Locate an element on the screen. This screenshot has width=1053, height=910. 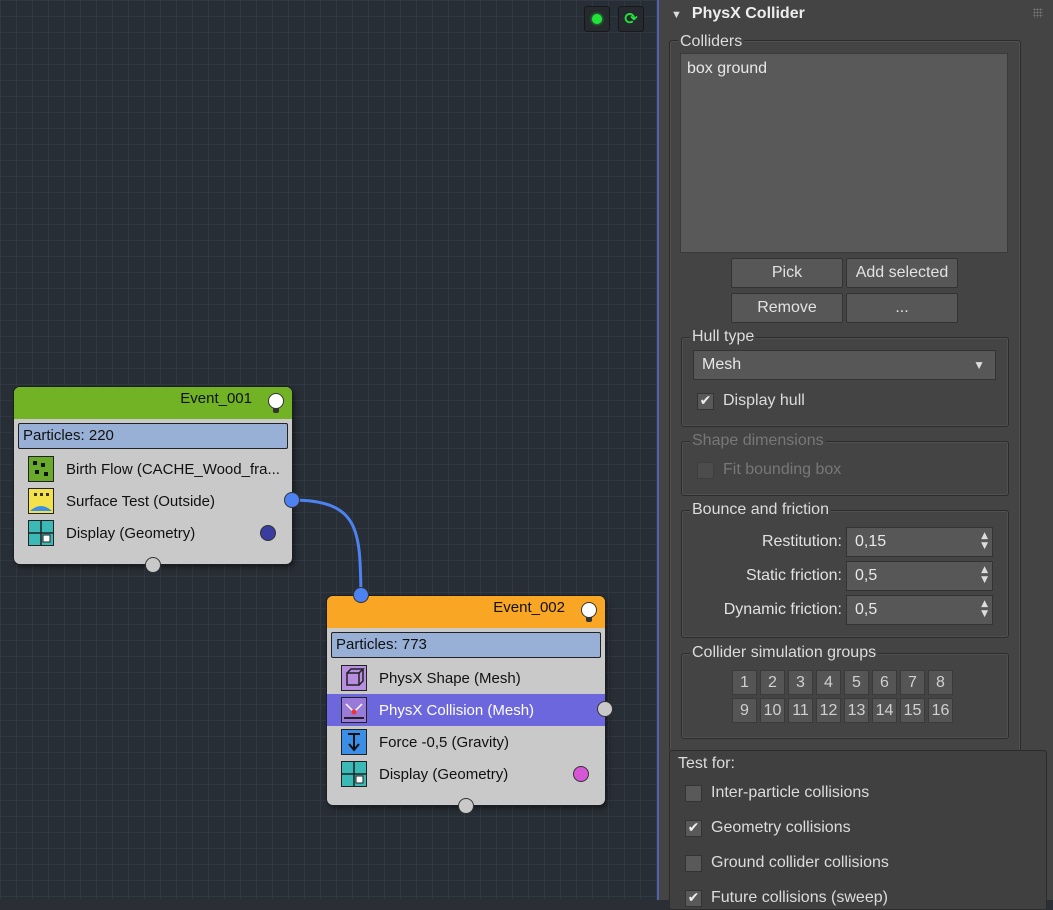
simulation-group-button-6: 6 is located at coordinates (884, 682).